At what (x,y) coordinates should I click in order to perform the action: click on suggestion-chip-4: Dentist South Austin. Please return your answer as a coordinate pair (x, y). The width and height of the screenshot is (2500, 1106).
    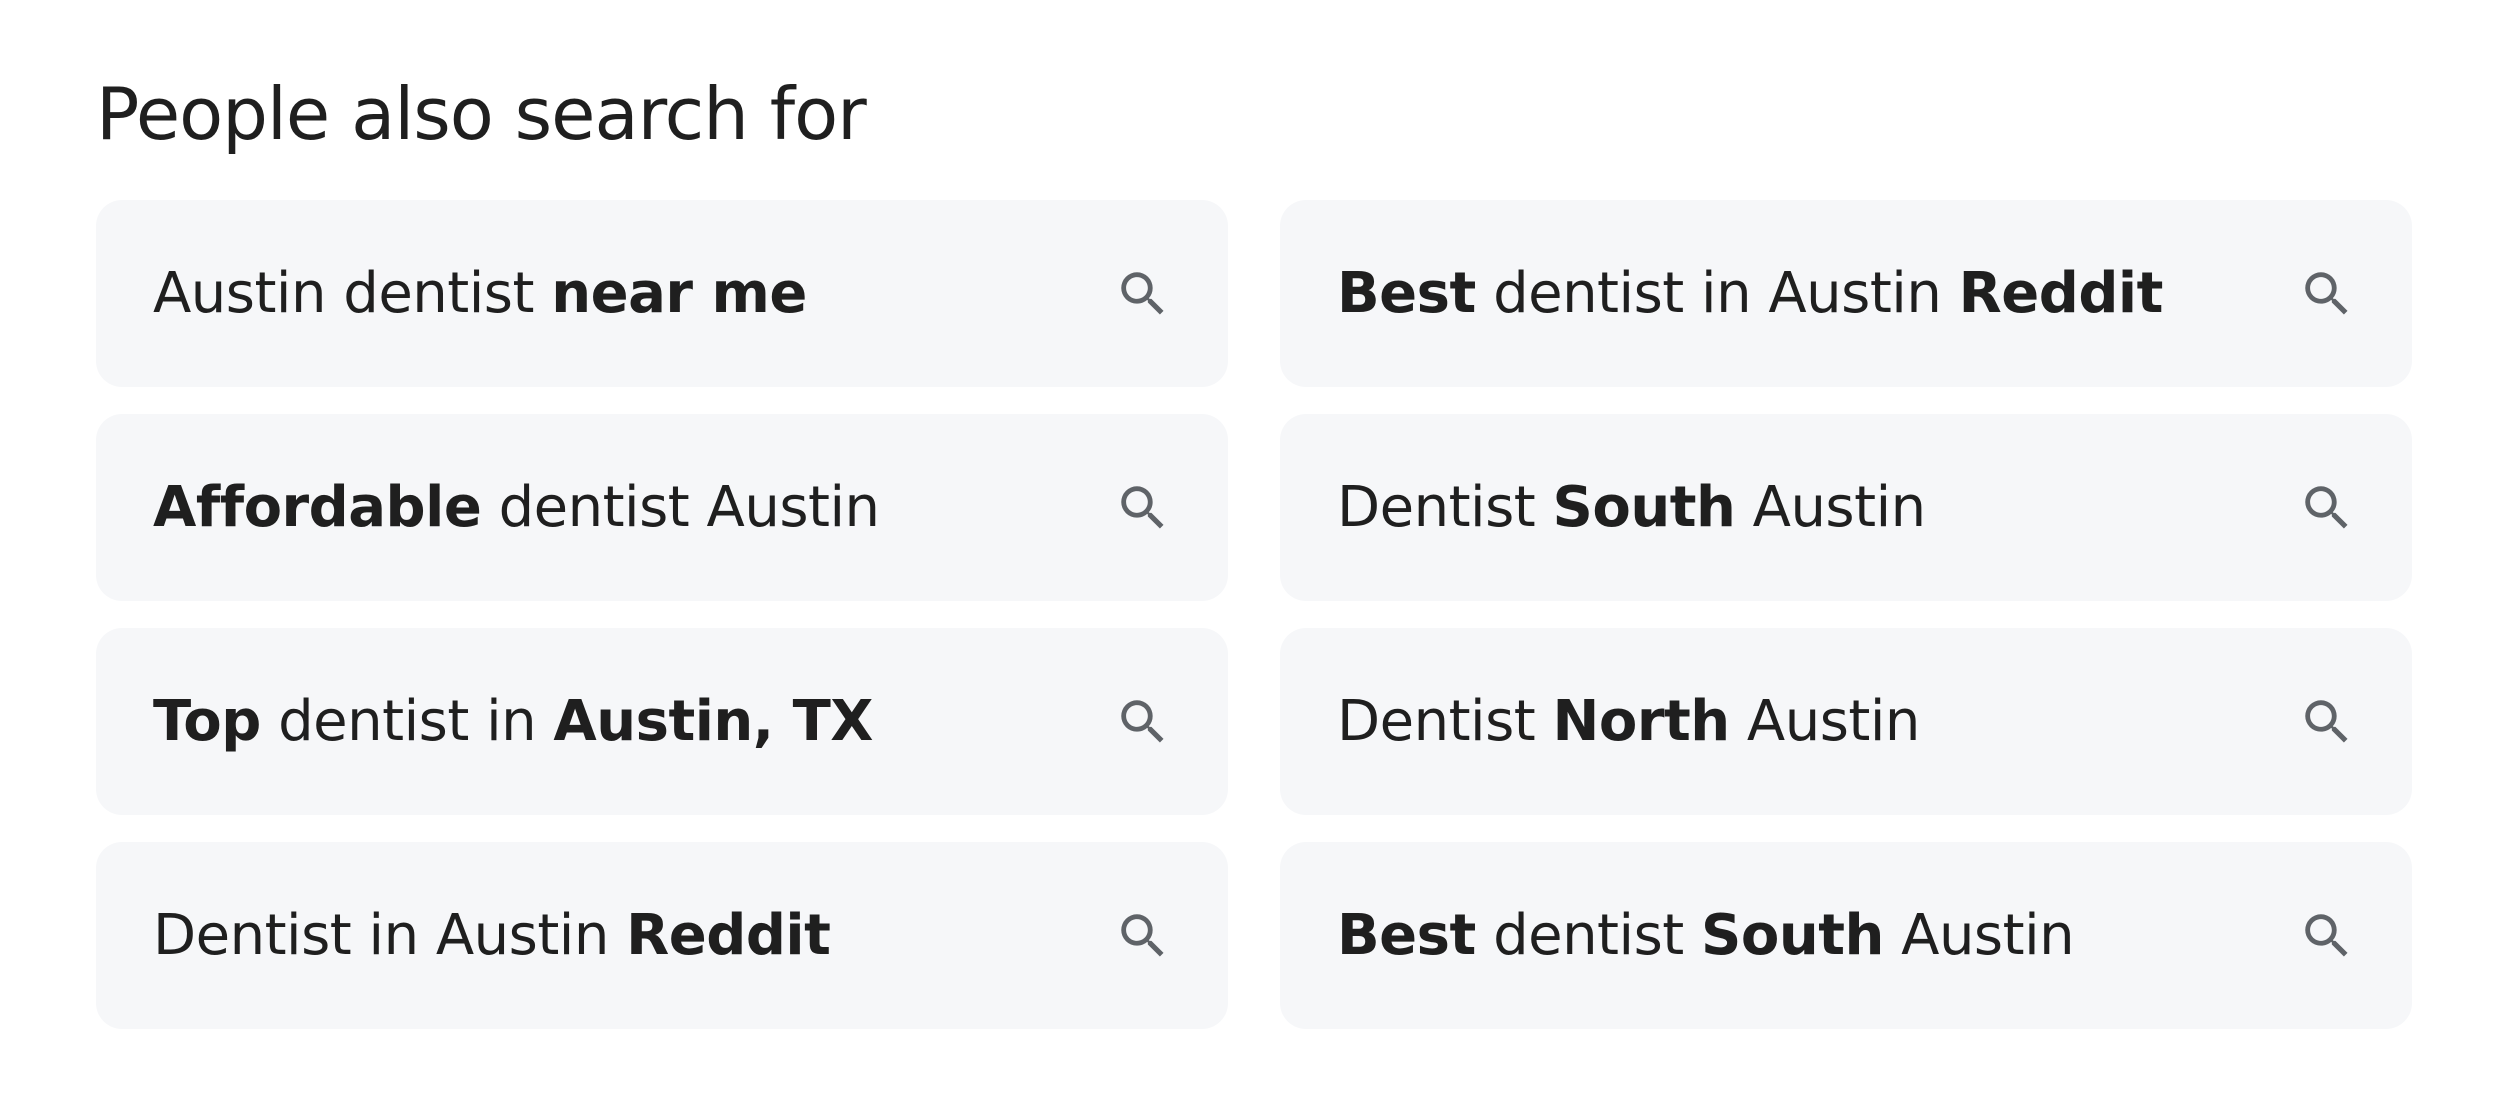
    Looking at the image, I should click on (1846, 507).